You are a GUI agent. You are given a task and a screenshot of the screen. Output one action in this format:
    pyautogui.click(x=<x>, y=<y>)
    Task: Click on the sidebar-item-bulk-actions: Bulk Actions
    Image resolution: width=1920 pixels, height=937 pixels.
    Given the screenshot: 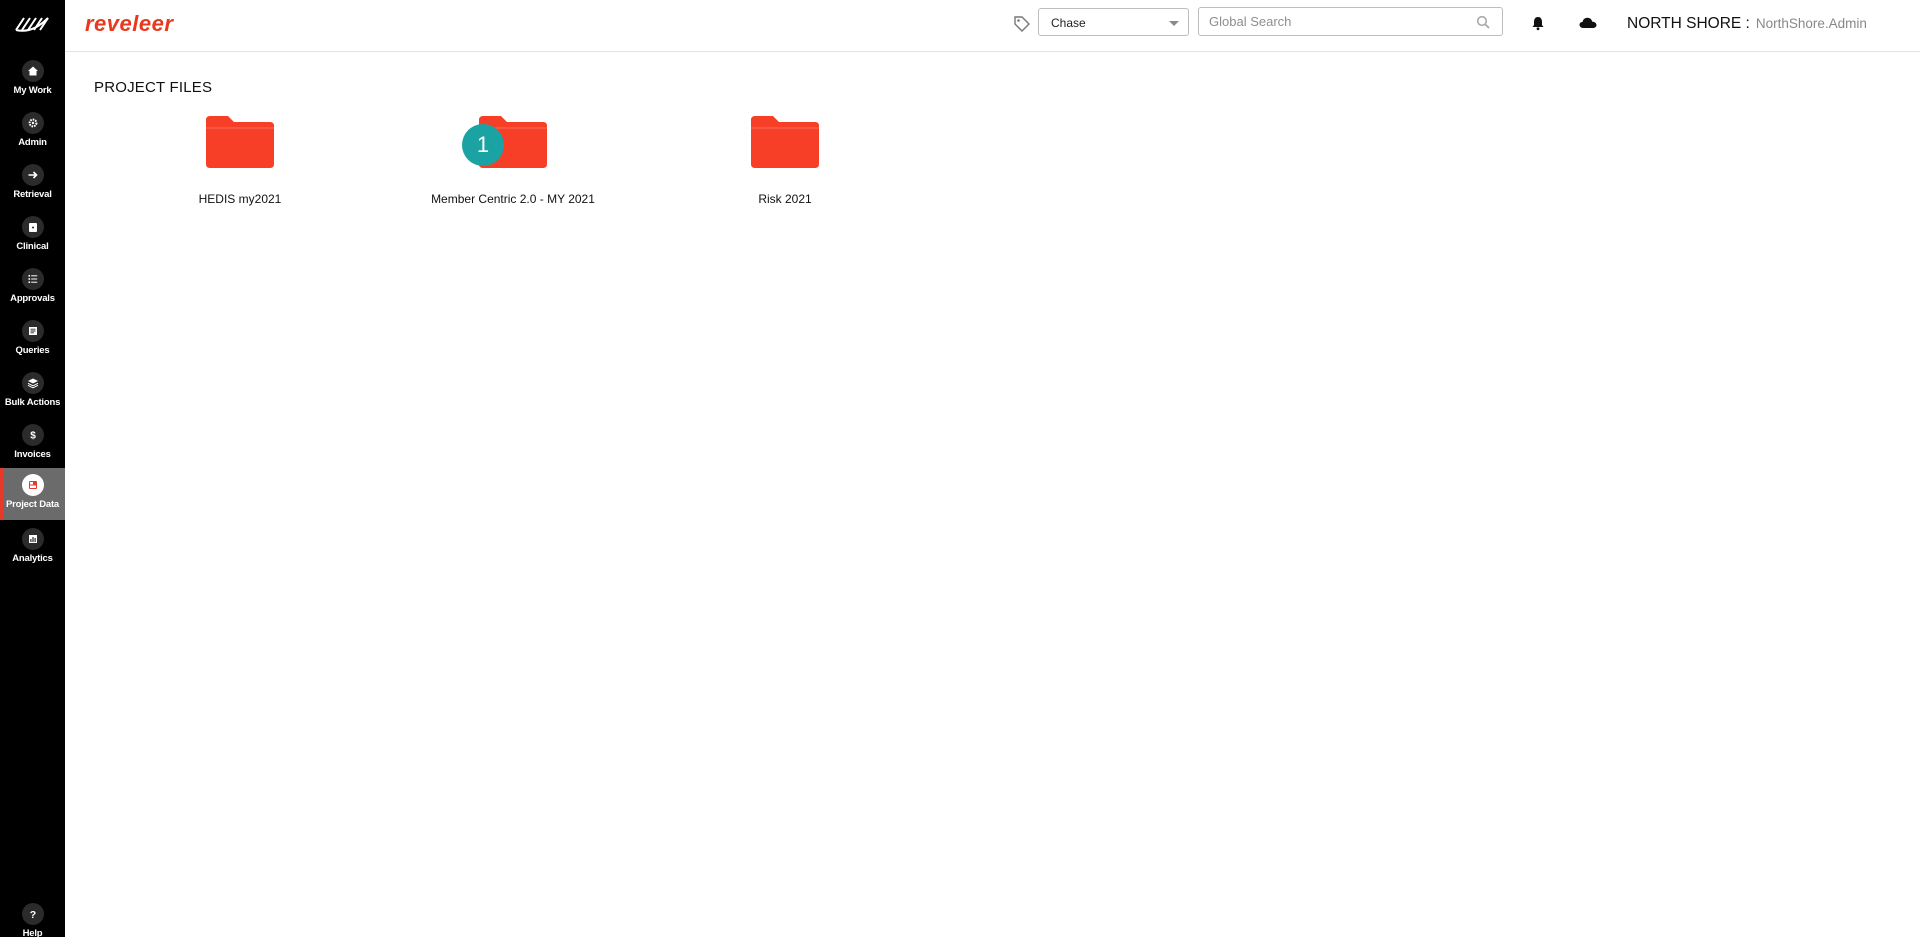 What is the action you would take?
    pyautogui.click(x=32, y=391)
    